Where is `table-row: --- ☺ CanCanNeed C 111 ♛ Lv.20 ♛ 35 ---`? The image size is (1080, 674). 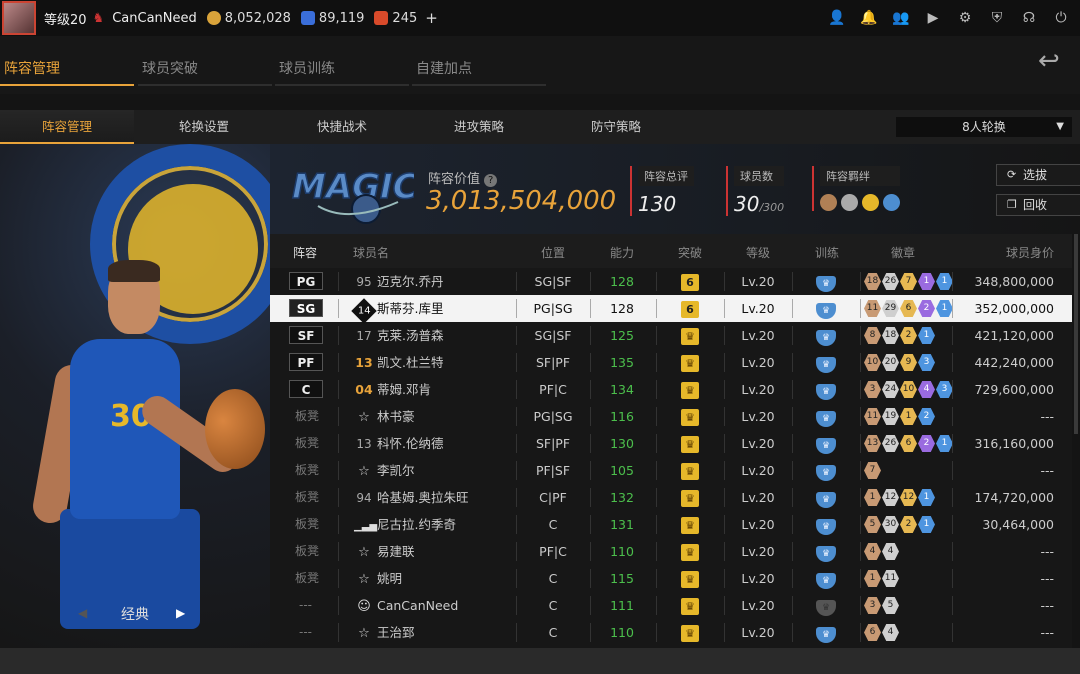 table-row: --- ☺ CanCanNeed C 111 ♛ Lv.20 ♛ 35 --- is located at coordinates (671, 605).